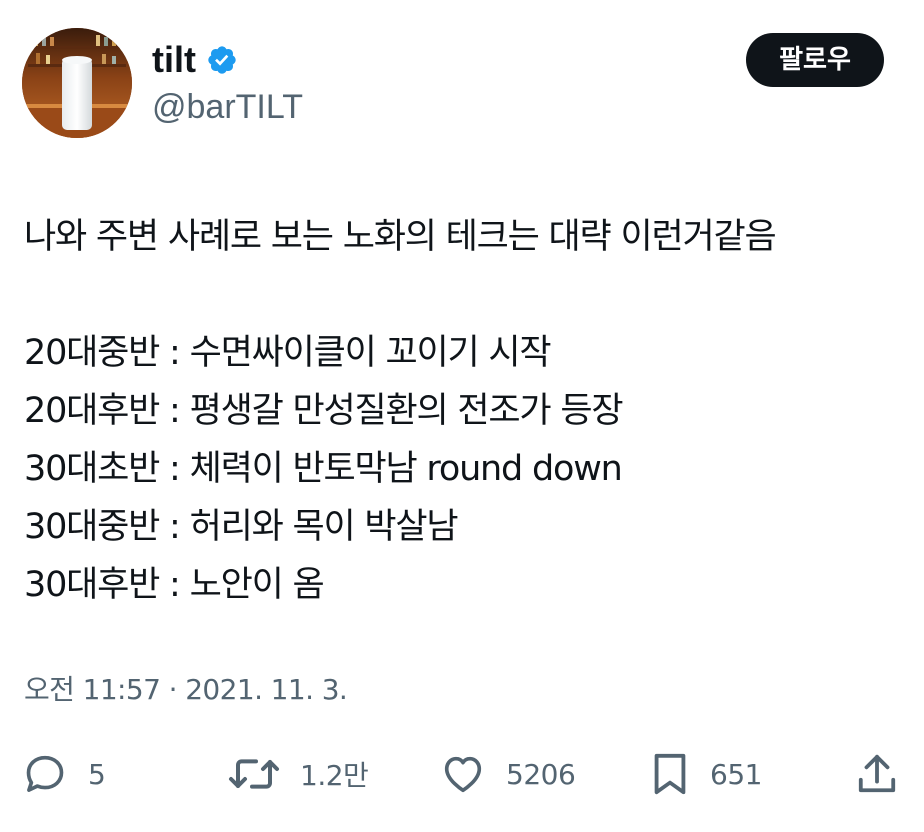 This screenshot has height=832, width=924. I want to click on reply-button: 5, so click(64, 774).